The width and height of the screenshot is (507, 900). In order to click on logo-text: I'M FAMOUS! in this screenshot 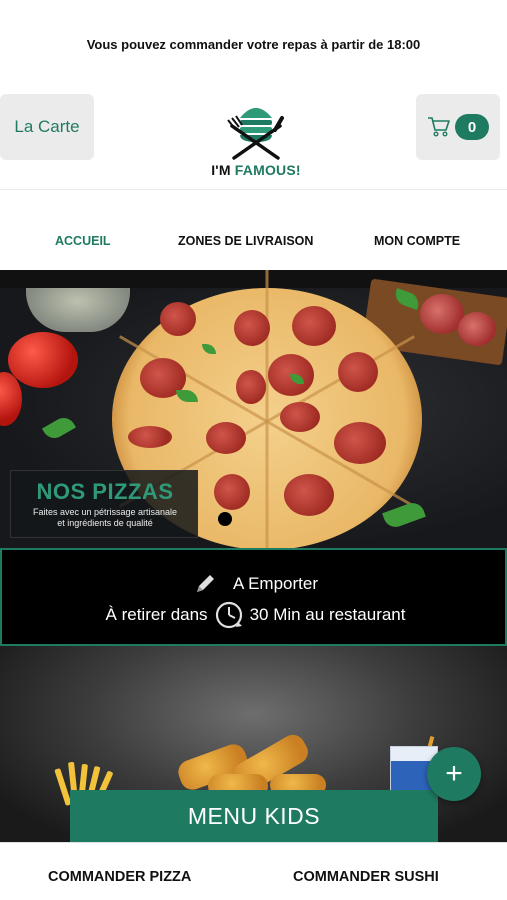, I will do `click(256, 170)`.